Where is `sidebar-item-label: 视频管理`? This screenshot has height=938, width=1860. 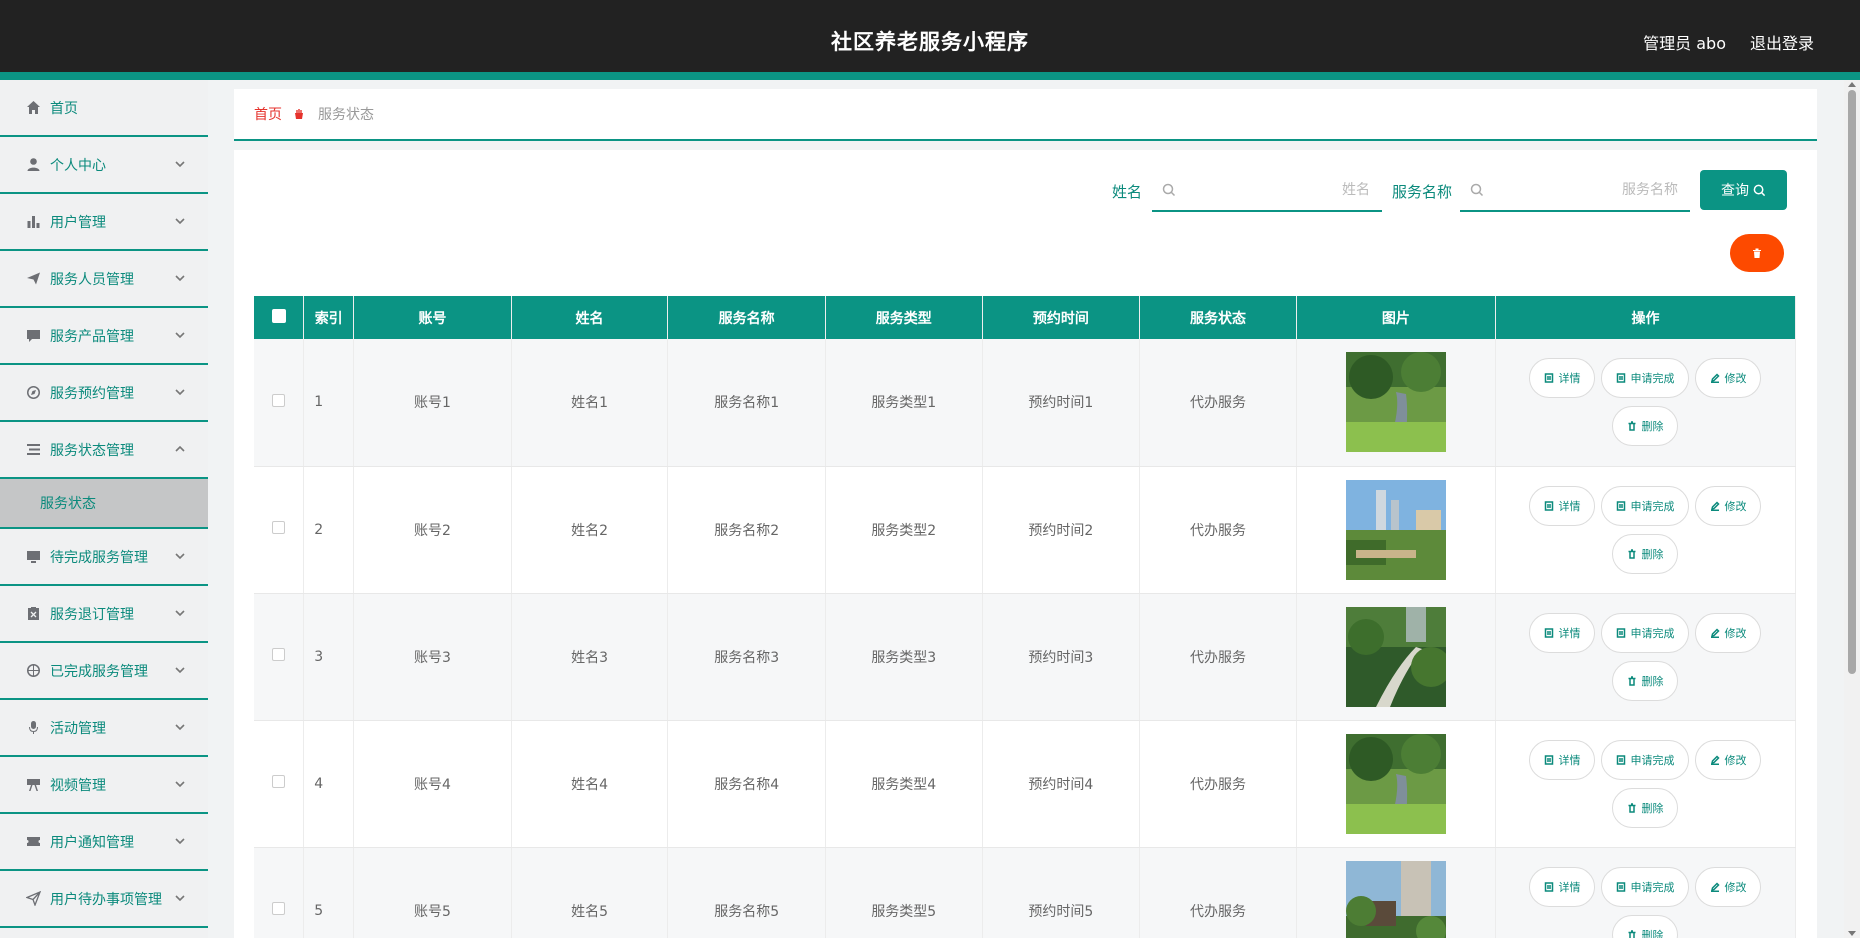 sidebar-item-label: 视频管理 is located at coordinates (78, 785).